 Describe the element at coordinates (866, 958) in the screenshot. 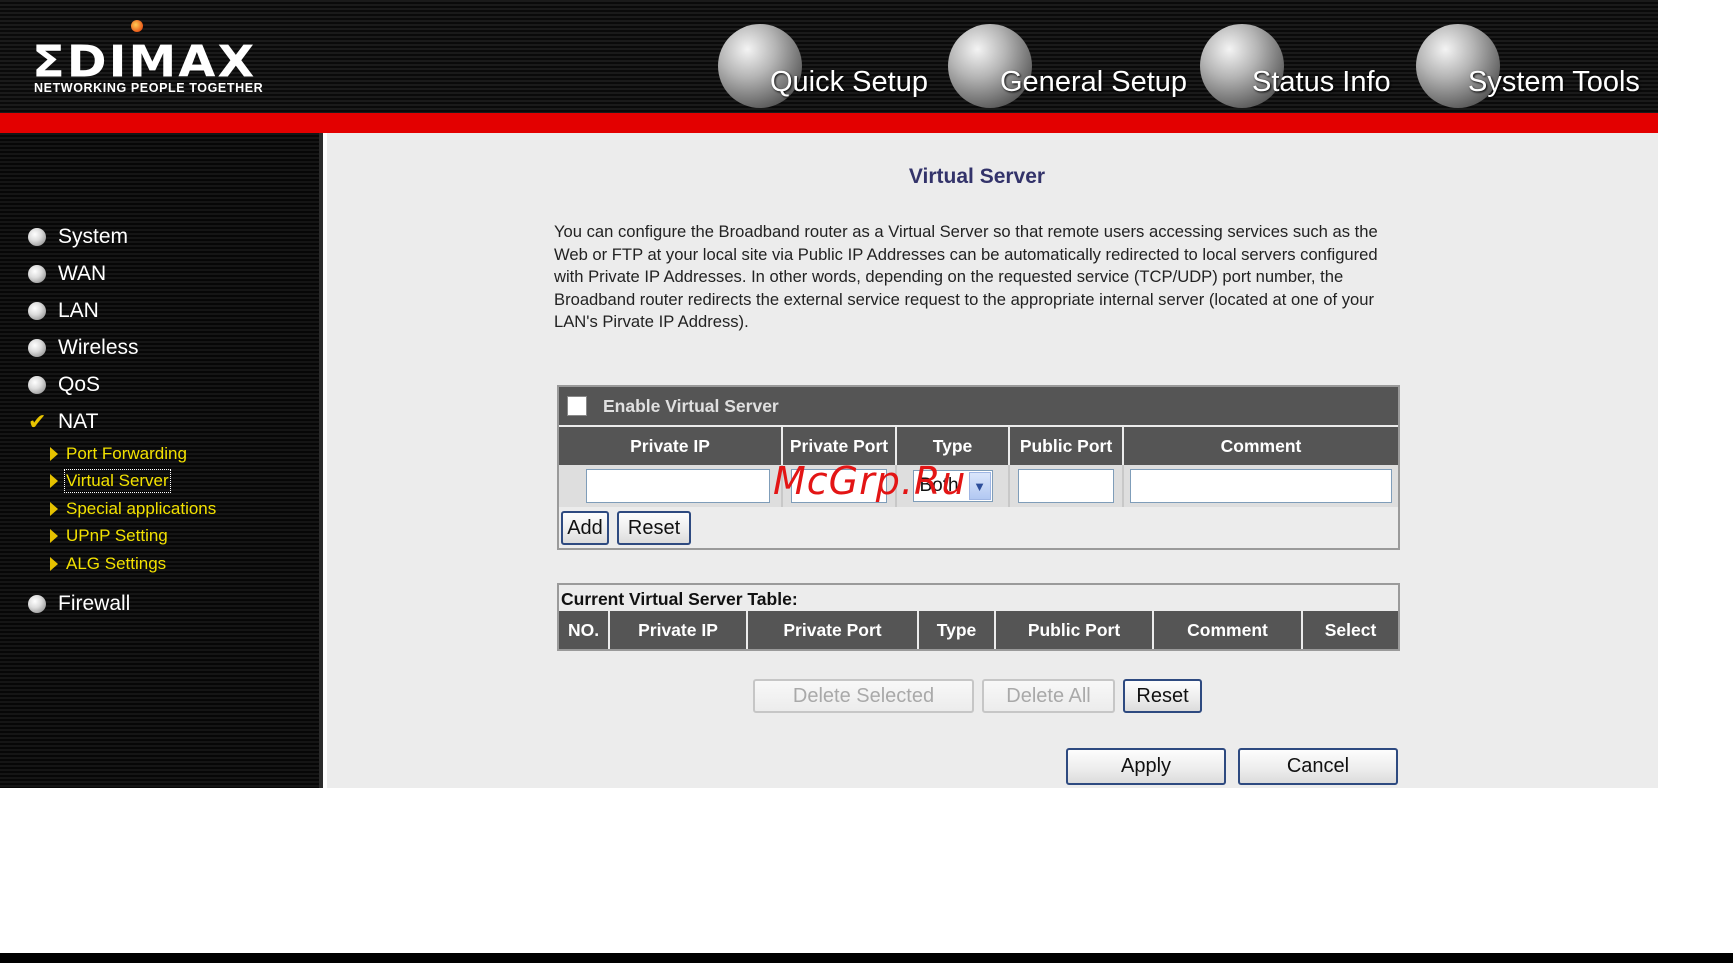

I see `bottom-black-strip` at that location.